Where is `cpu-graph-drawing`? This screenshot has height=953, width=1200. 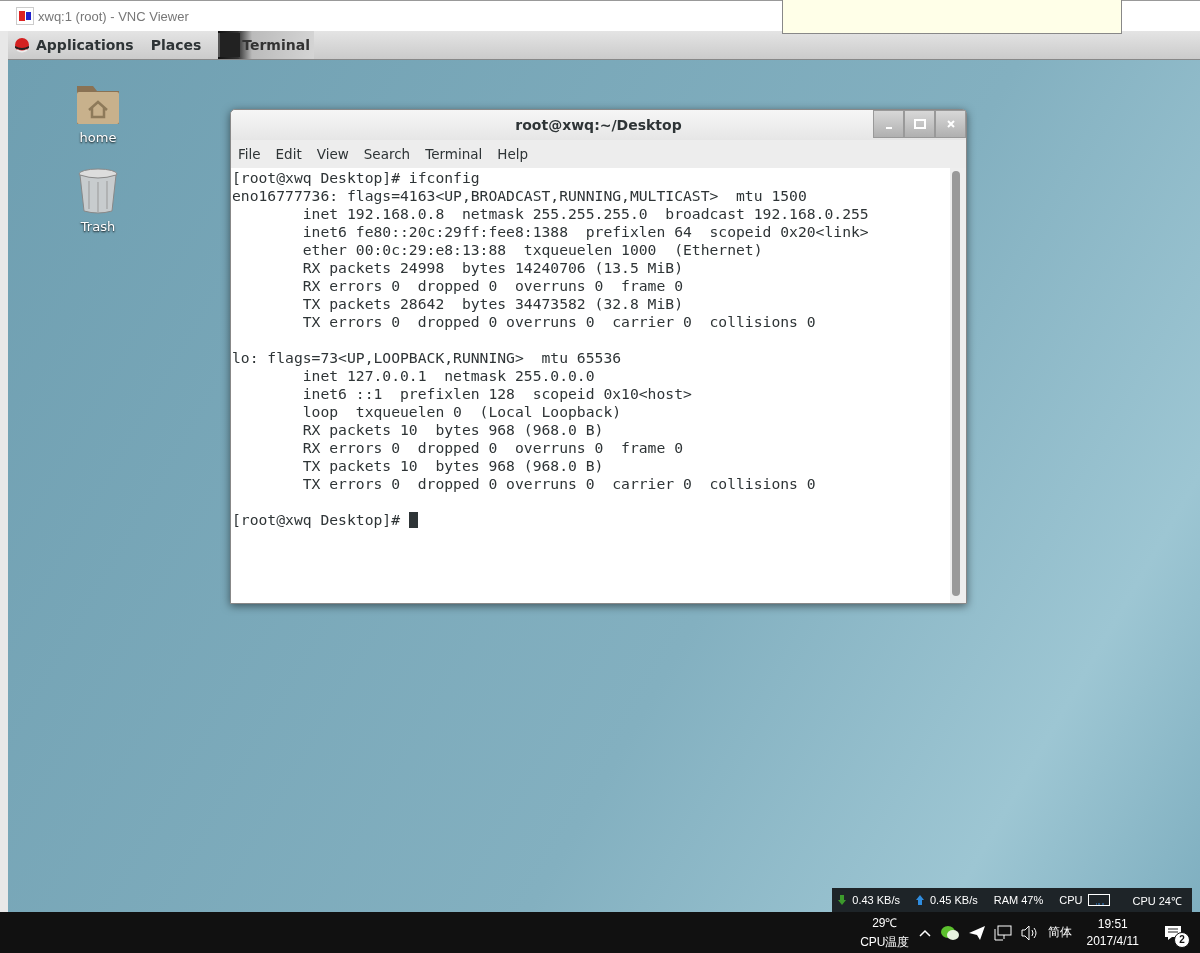
cpu-graph-drawing is located at coordinates (1099, 900).